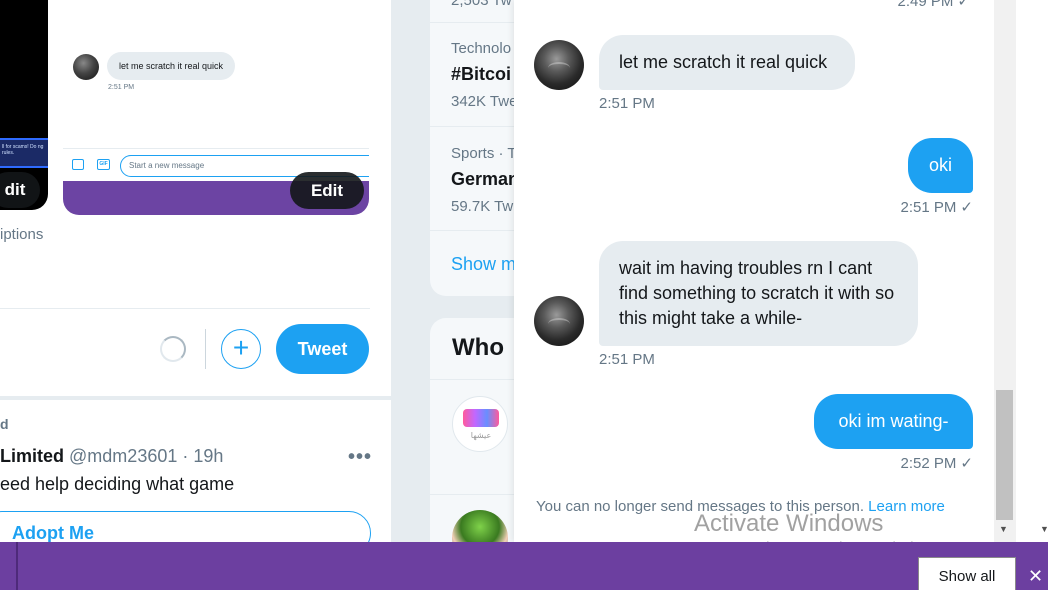 This screenshot has height=590, width=1048. I want to click on trend-title: #Bitcoi, so click(481, 74).